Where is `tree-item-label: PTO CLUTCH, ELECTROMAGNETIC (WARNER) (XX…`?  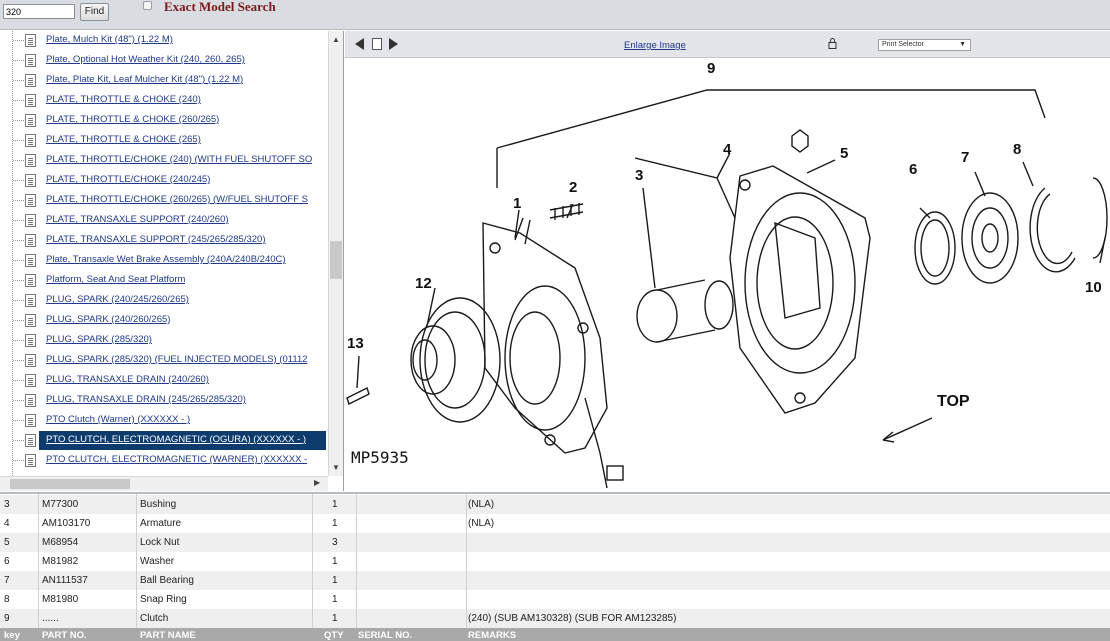 tree-item-label: PTO CLUTCH, ELECTROMAGNETIC (WARNER) (XX… is located at coordinates (176, 459).